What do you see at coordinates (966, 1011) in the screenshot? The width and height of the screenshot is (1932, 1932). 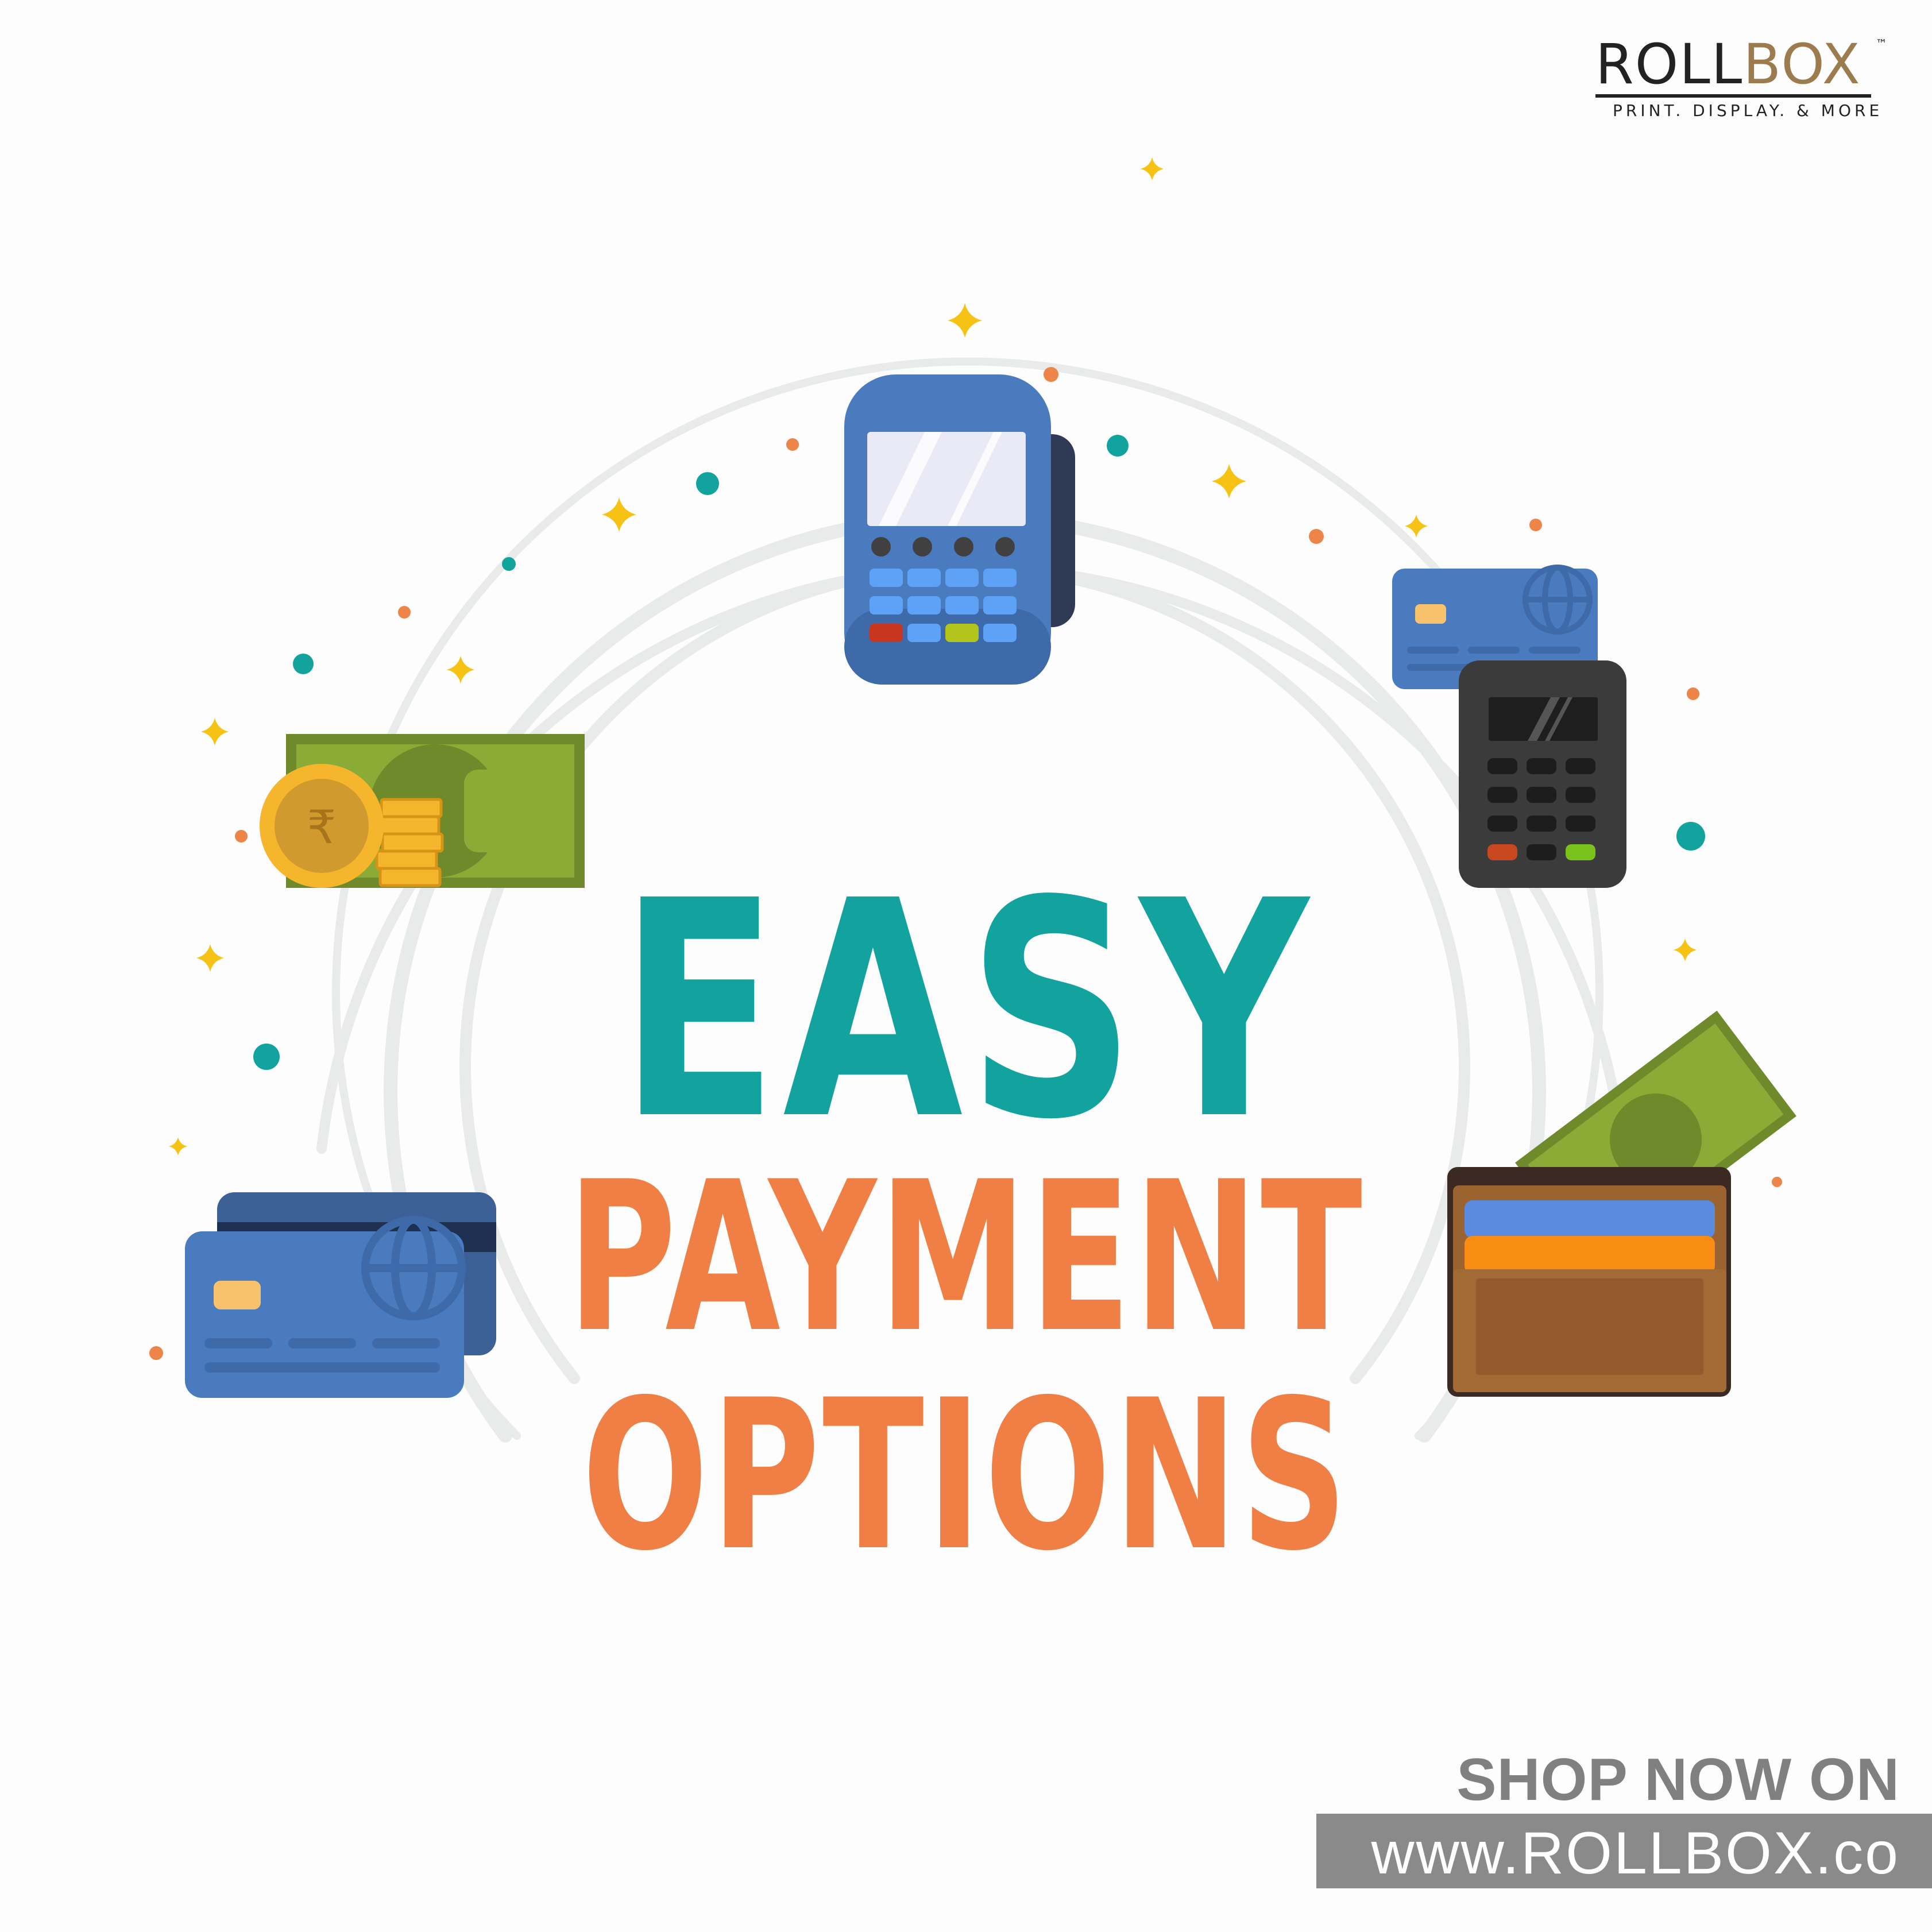 I see `headline-easy: EASY` at bounding box center [966, 1011].